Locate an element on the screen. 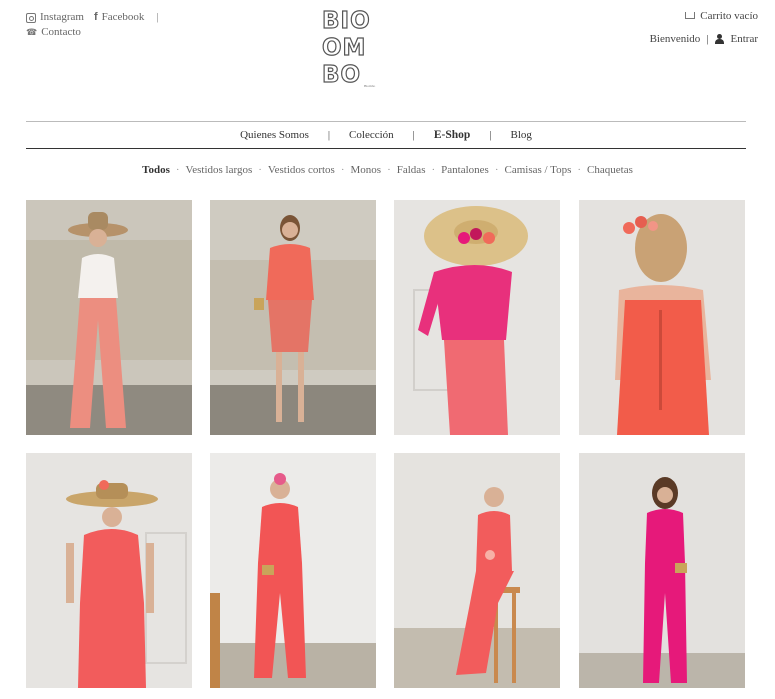 This screenshot has width=775, height=699. nav-item-eshop: E-Shop is located at coordinates (452, 135).